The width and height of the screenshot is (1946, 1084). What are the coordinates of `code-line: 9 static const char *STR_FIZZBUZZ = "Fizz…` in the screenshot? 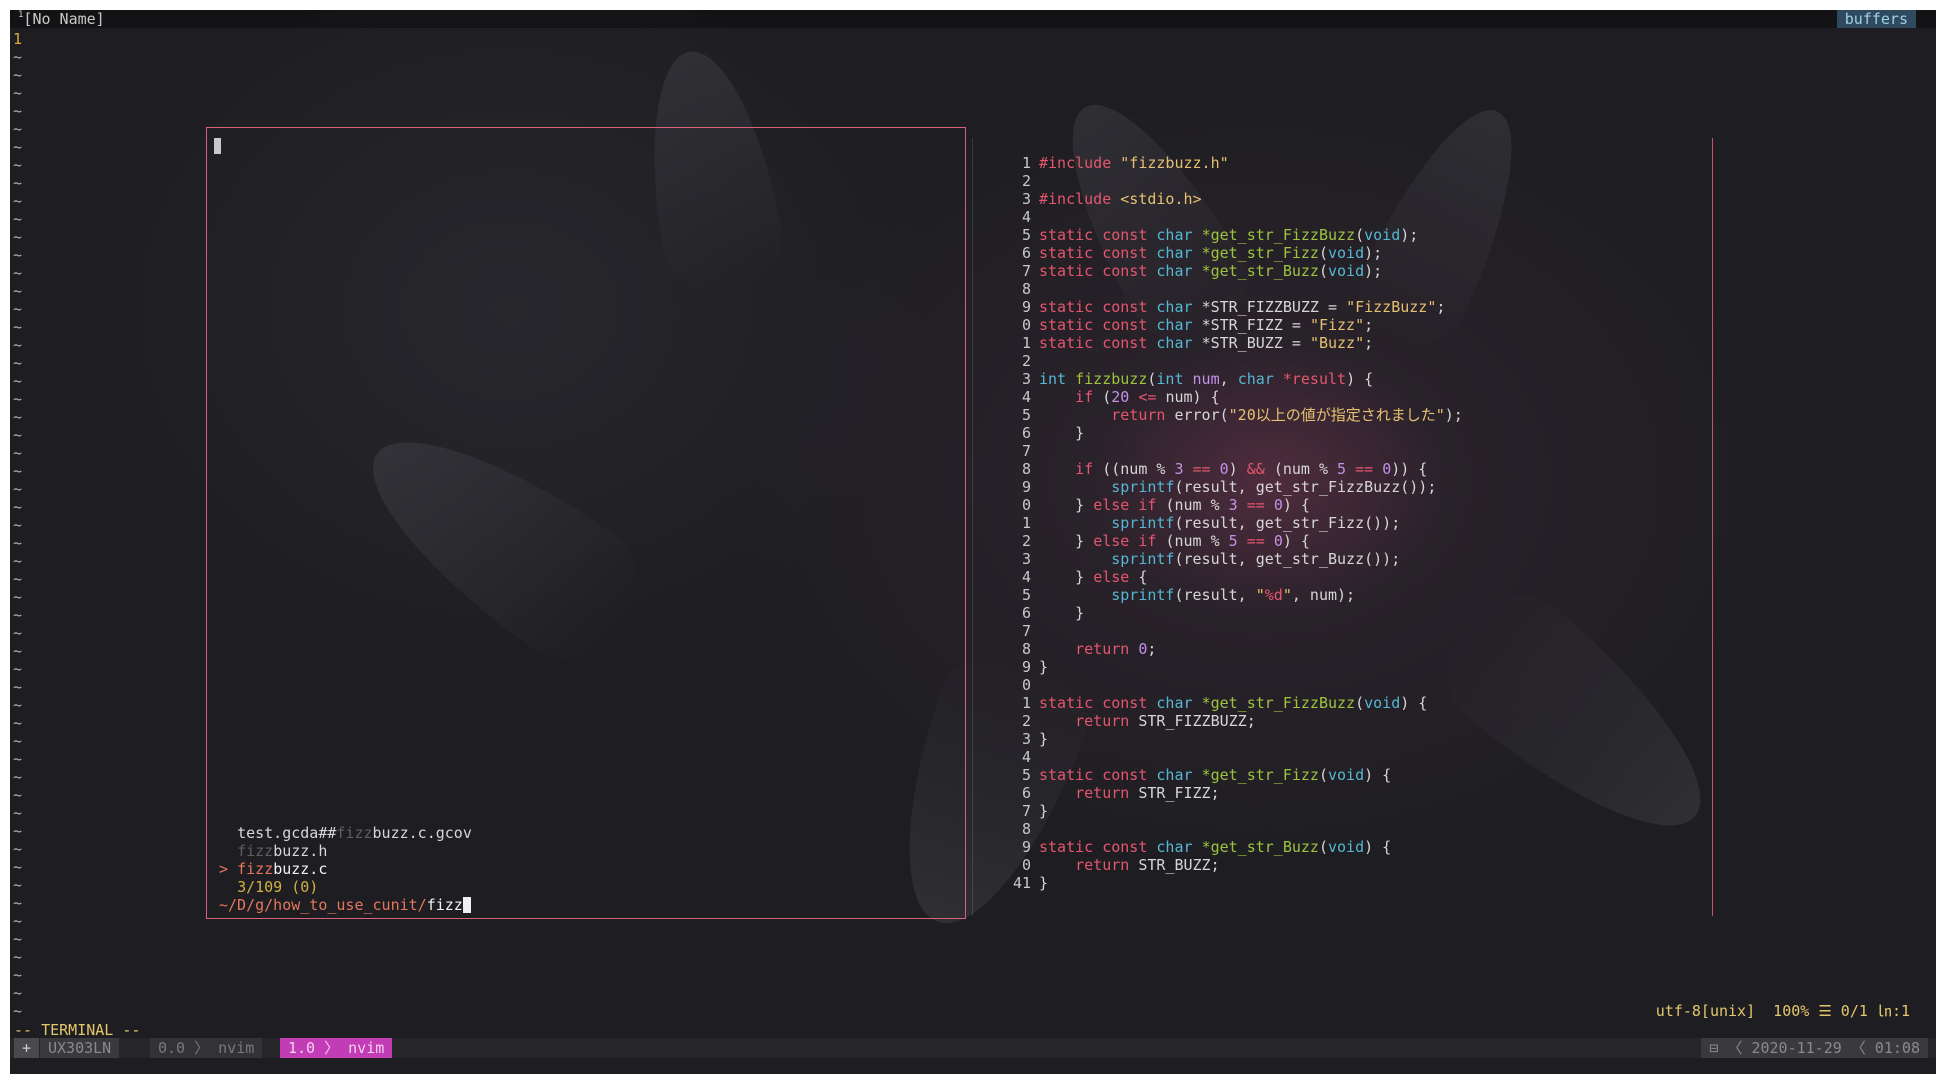 It's located at (1224, 307).